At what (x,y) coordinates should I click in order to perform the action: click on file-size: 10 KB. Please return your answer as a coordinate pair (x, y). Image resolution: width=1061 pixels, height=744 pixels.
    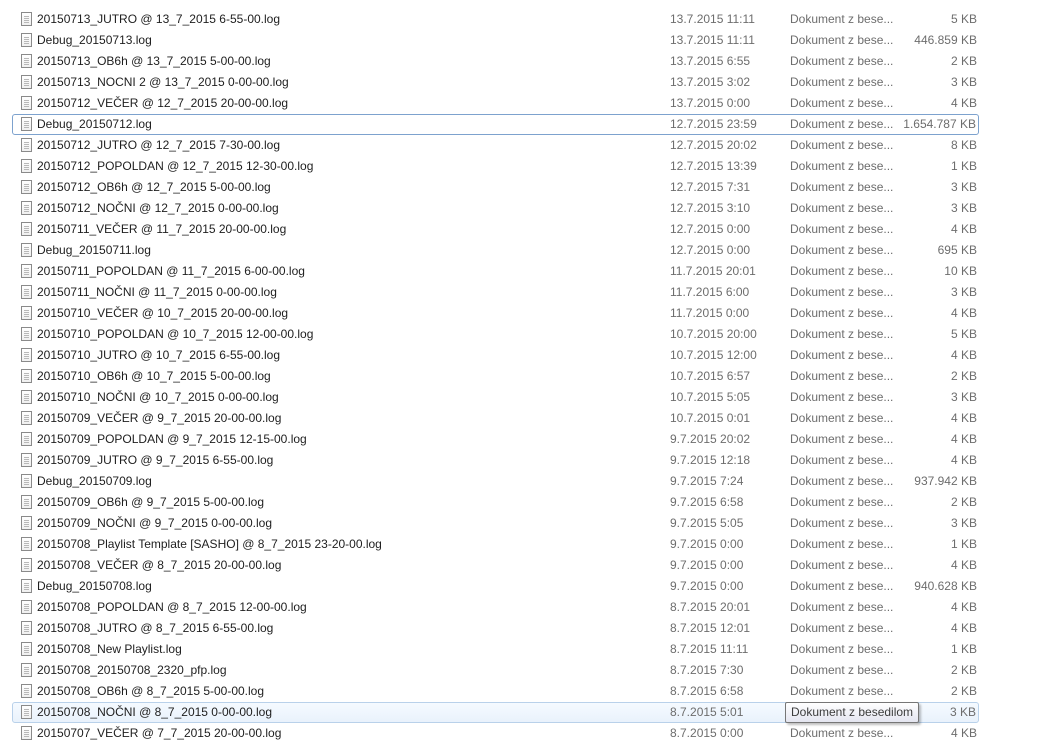
    Looking at the image, I should click on (960, 271).